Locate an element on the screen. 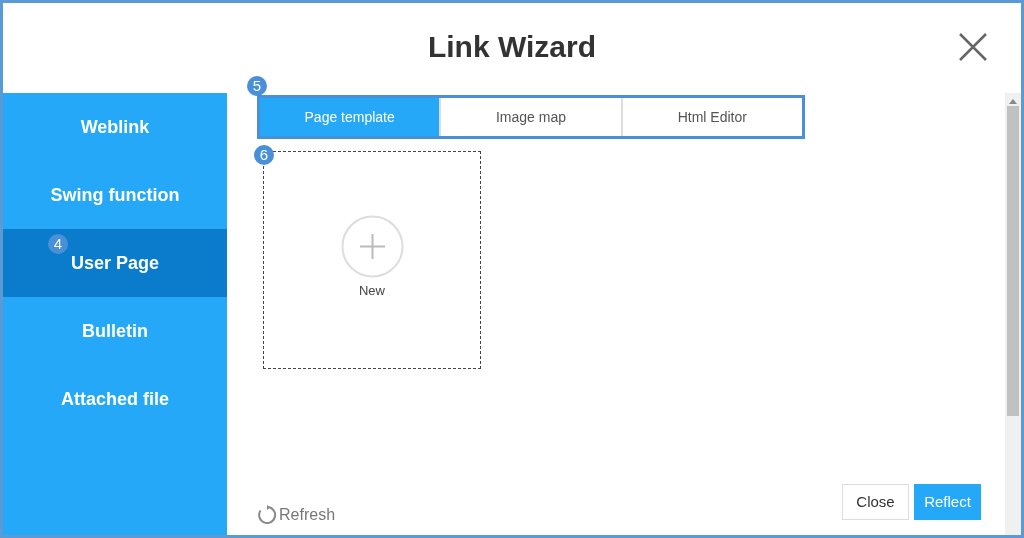  callout-badge: 5 is located at coordinates (257, 86).